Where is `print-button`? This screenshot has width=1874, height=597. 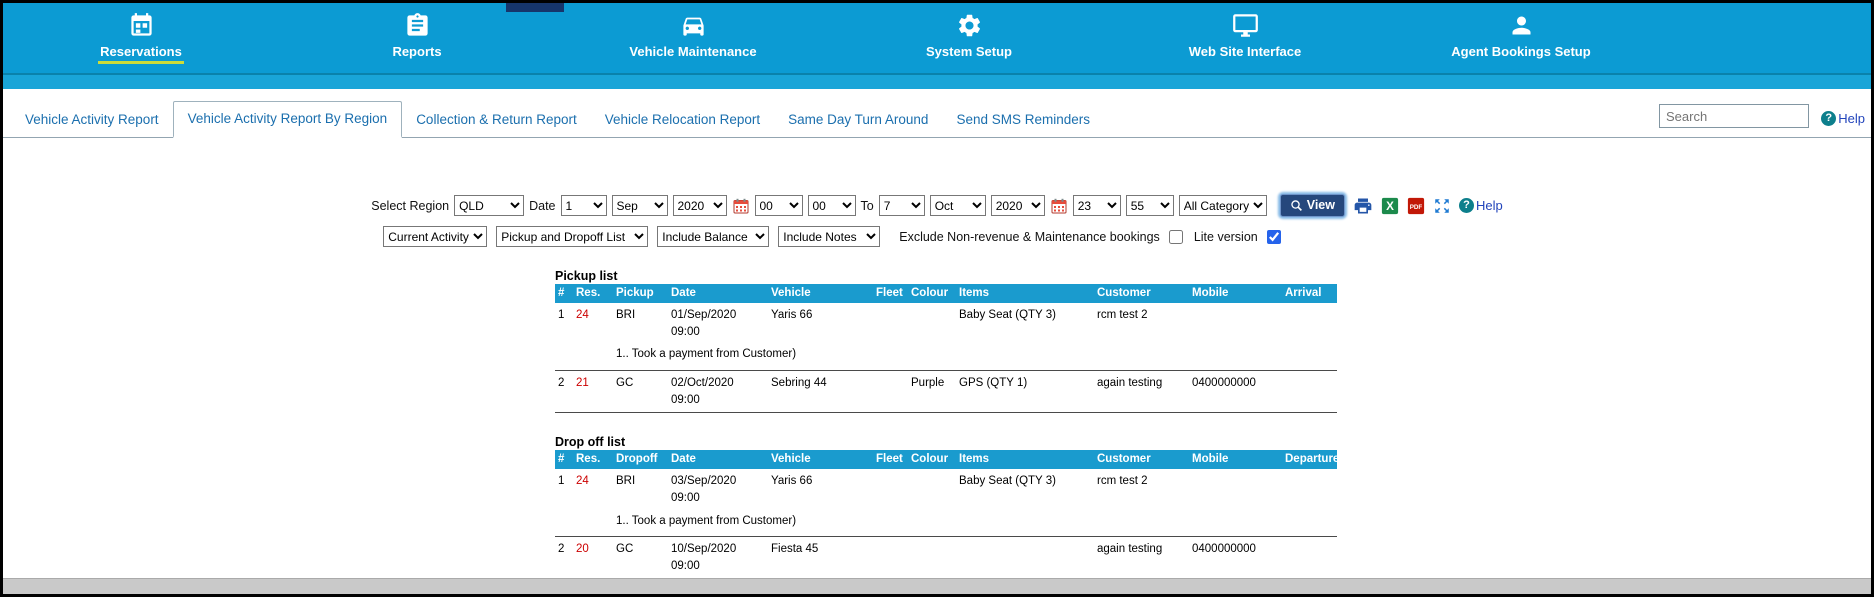 print-button is located at coordinates (1363, 206).